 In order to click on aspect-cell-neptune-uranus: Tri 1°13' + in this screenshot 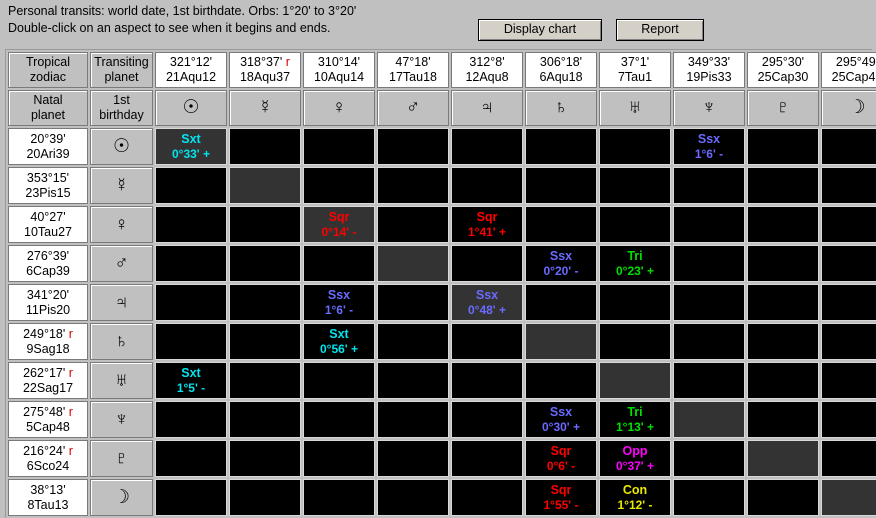, I will do `click(635, 419)`.